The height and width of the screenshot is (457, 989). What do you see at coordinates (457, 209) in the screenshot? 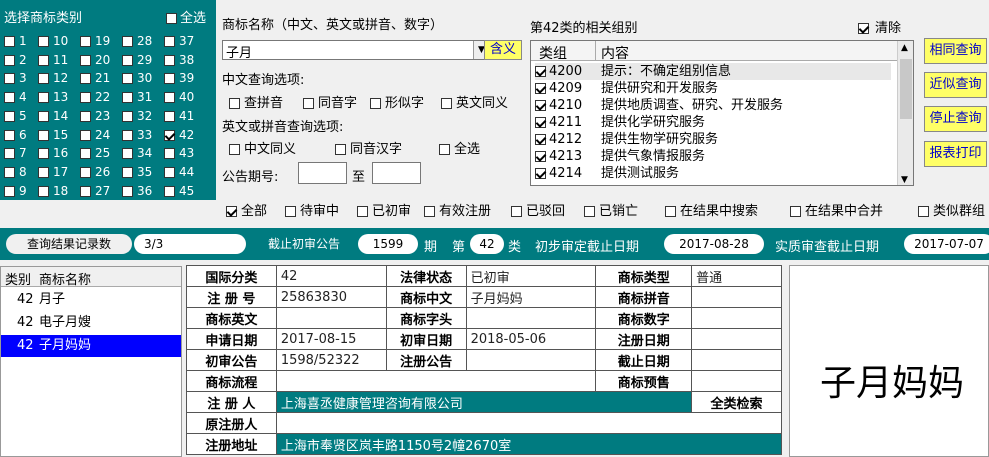
I see `filter-option-3: 有效注册` at bounding box center [457, 209].